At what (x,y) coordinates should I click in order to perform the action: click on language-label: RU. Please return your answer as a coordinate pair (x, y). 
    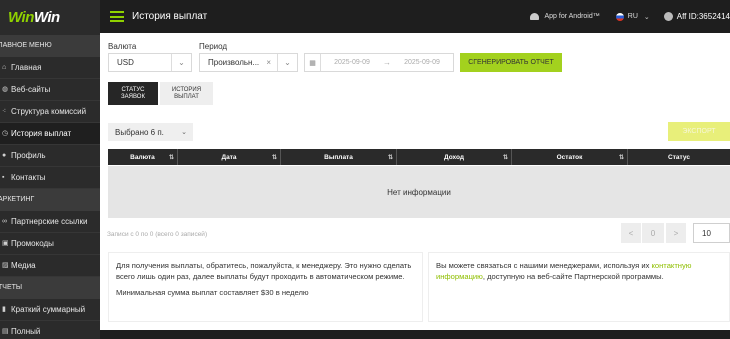
    Looking at the image, I should click on (632, 16).